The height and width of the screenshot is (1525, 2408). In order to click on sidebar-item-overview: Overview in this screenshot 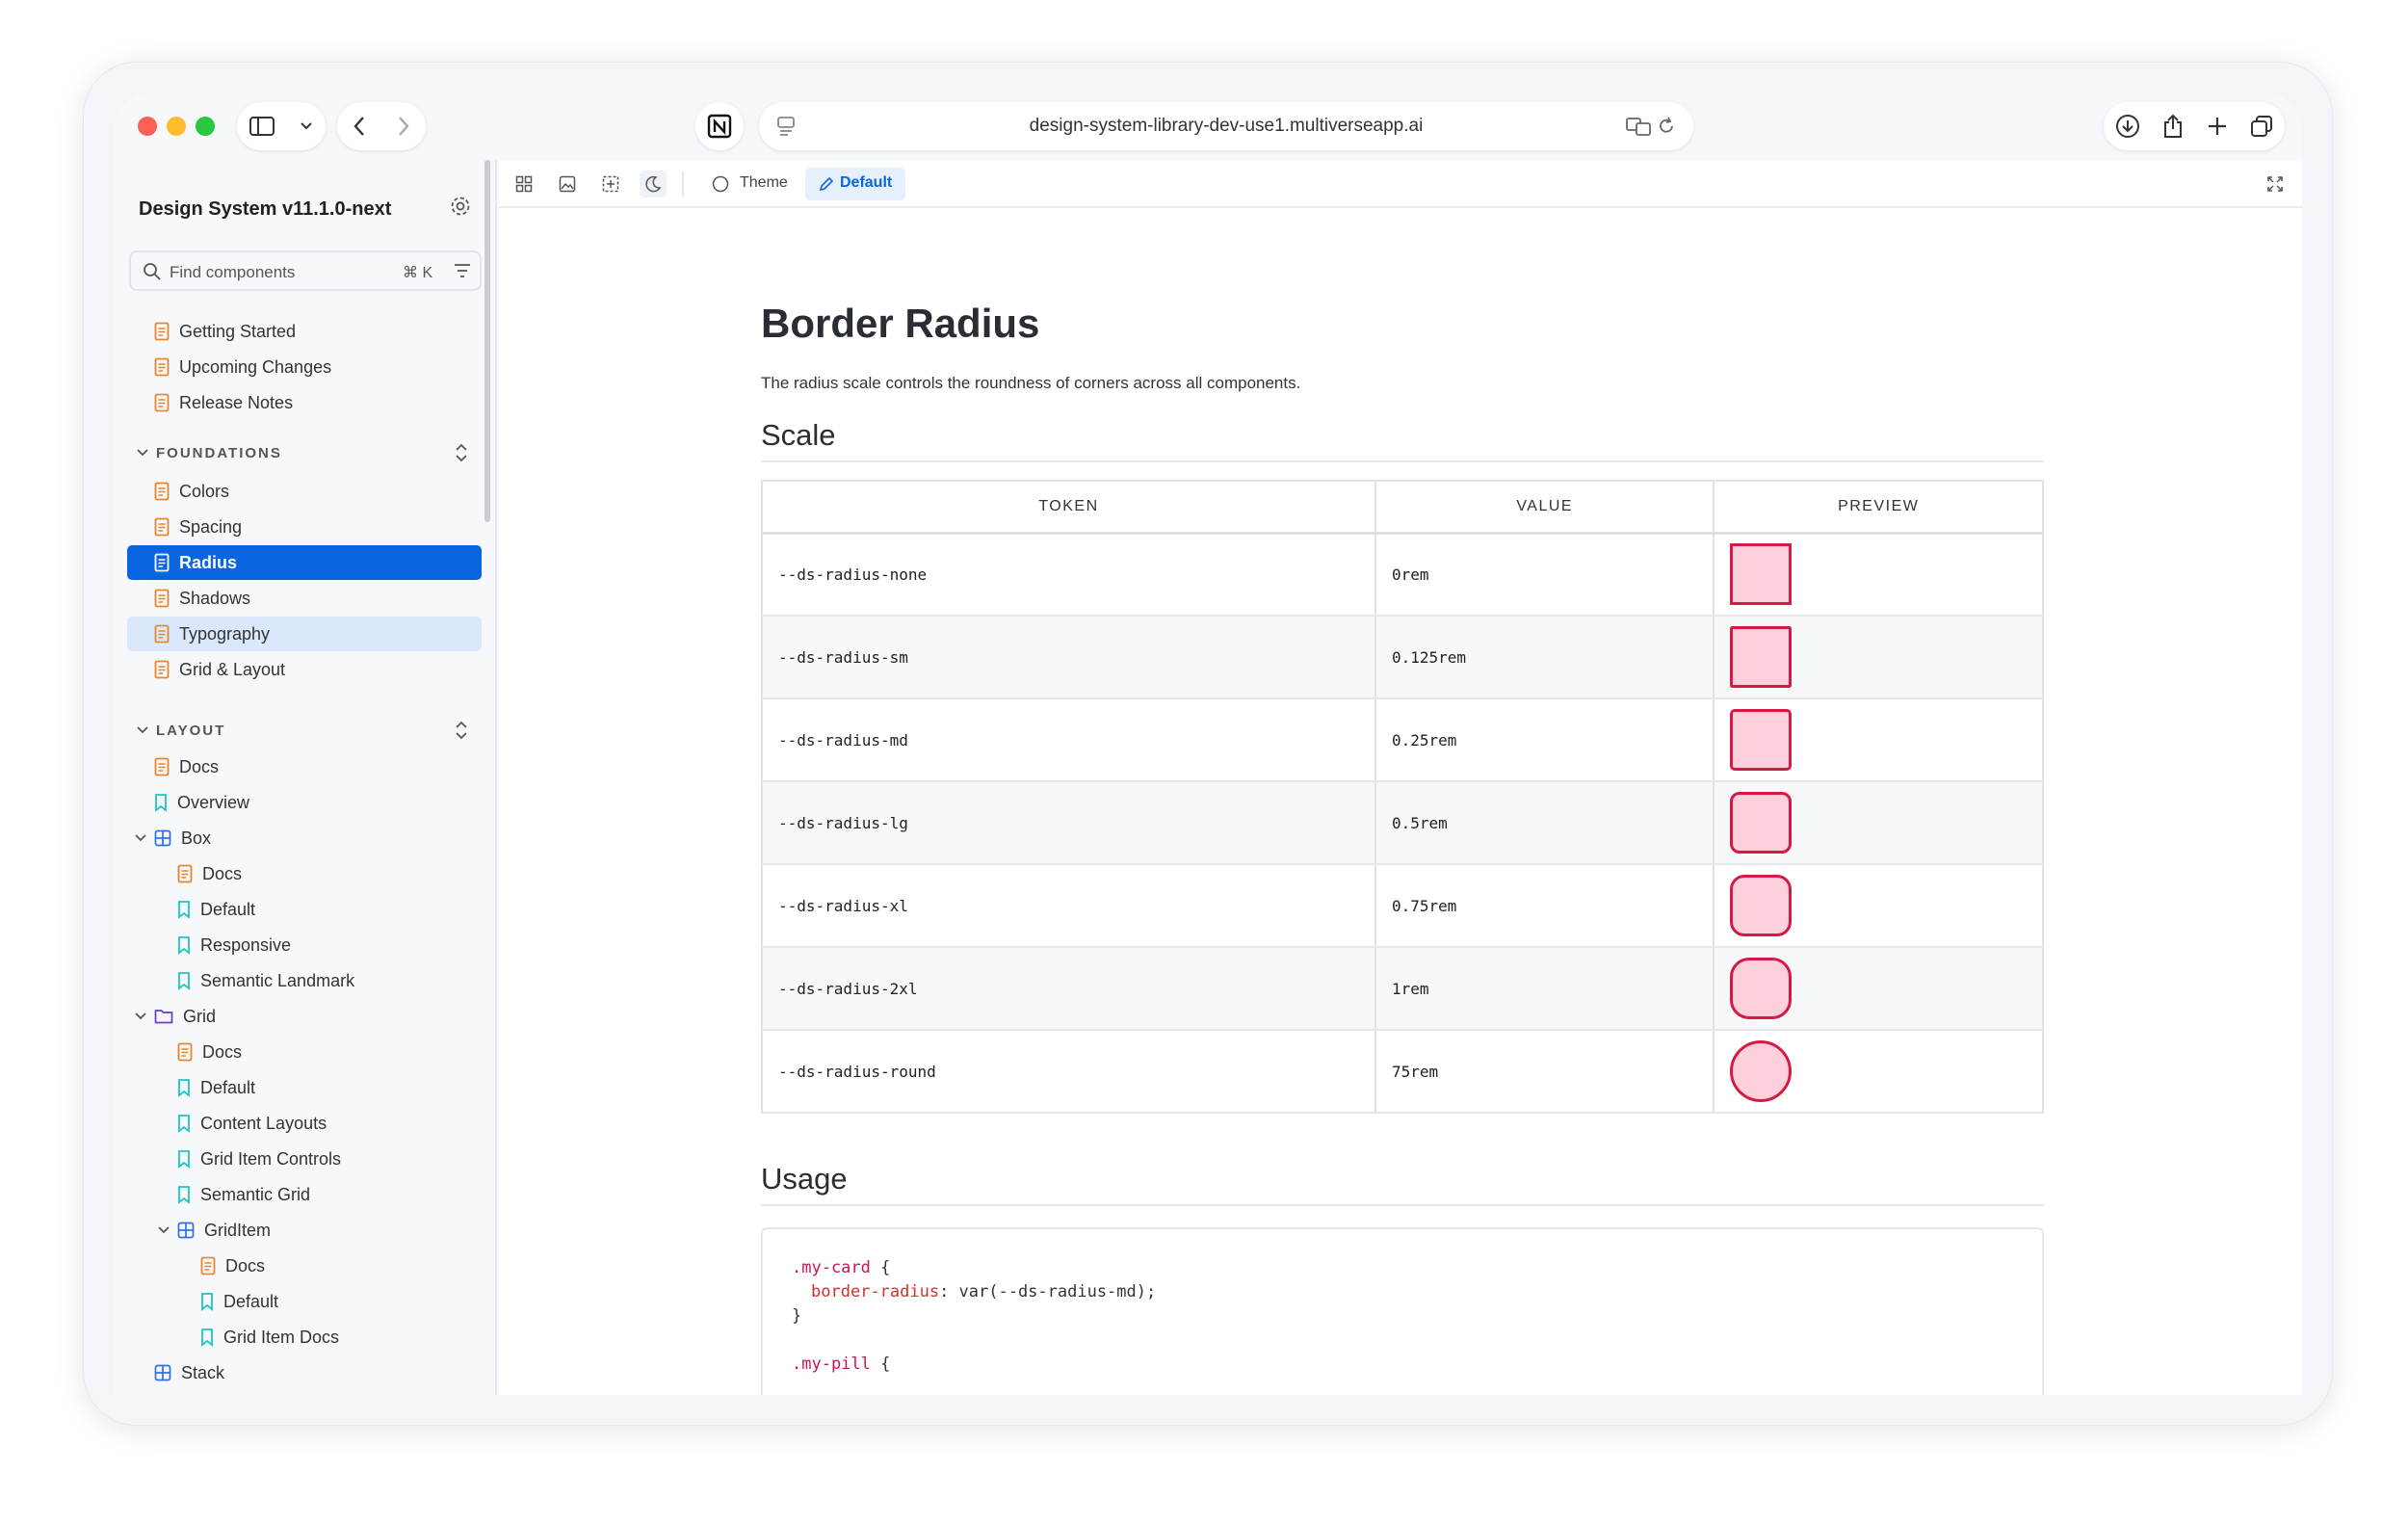, I will do `click(304, 803)`.